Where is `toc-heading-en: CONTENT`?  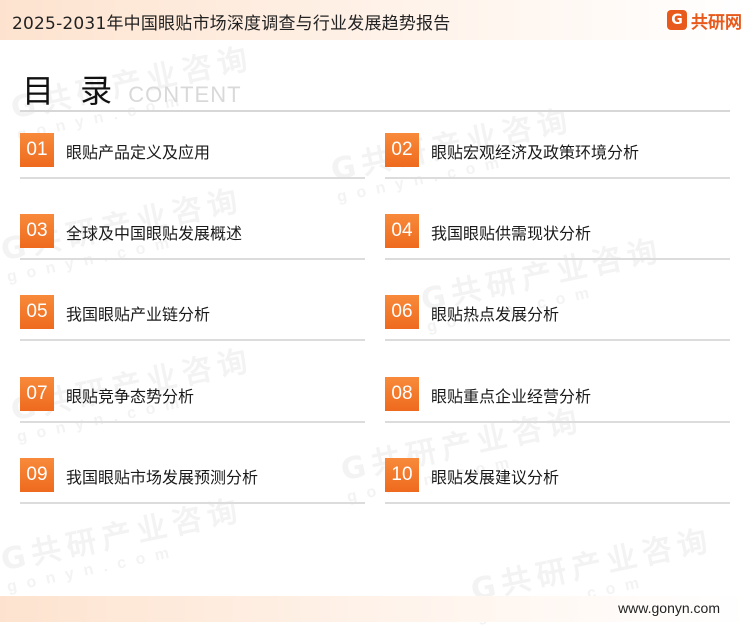
toc-heading-en: CONTENT is located at coordinates (185, 94).